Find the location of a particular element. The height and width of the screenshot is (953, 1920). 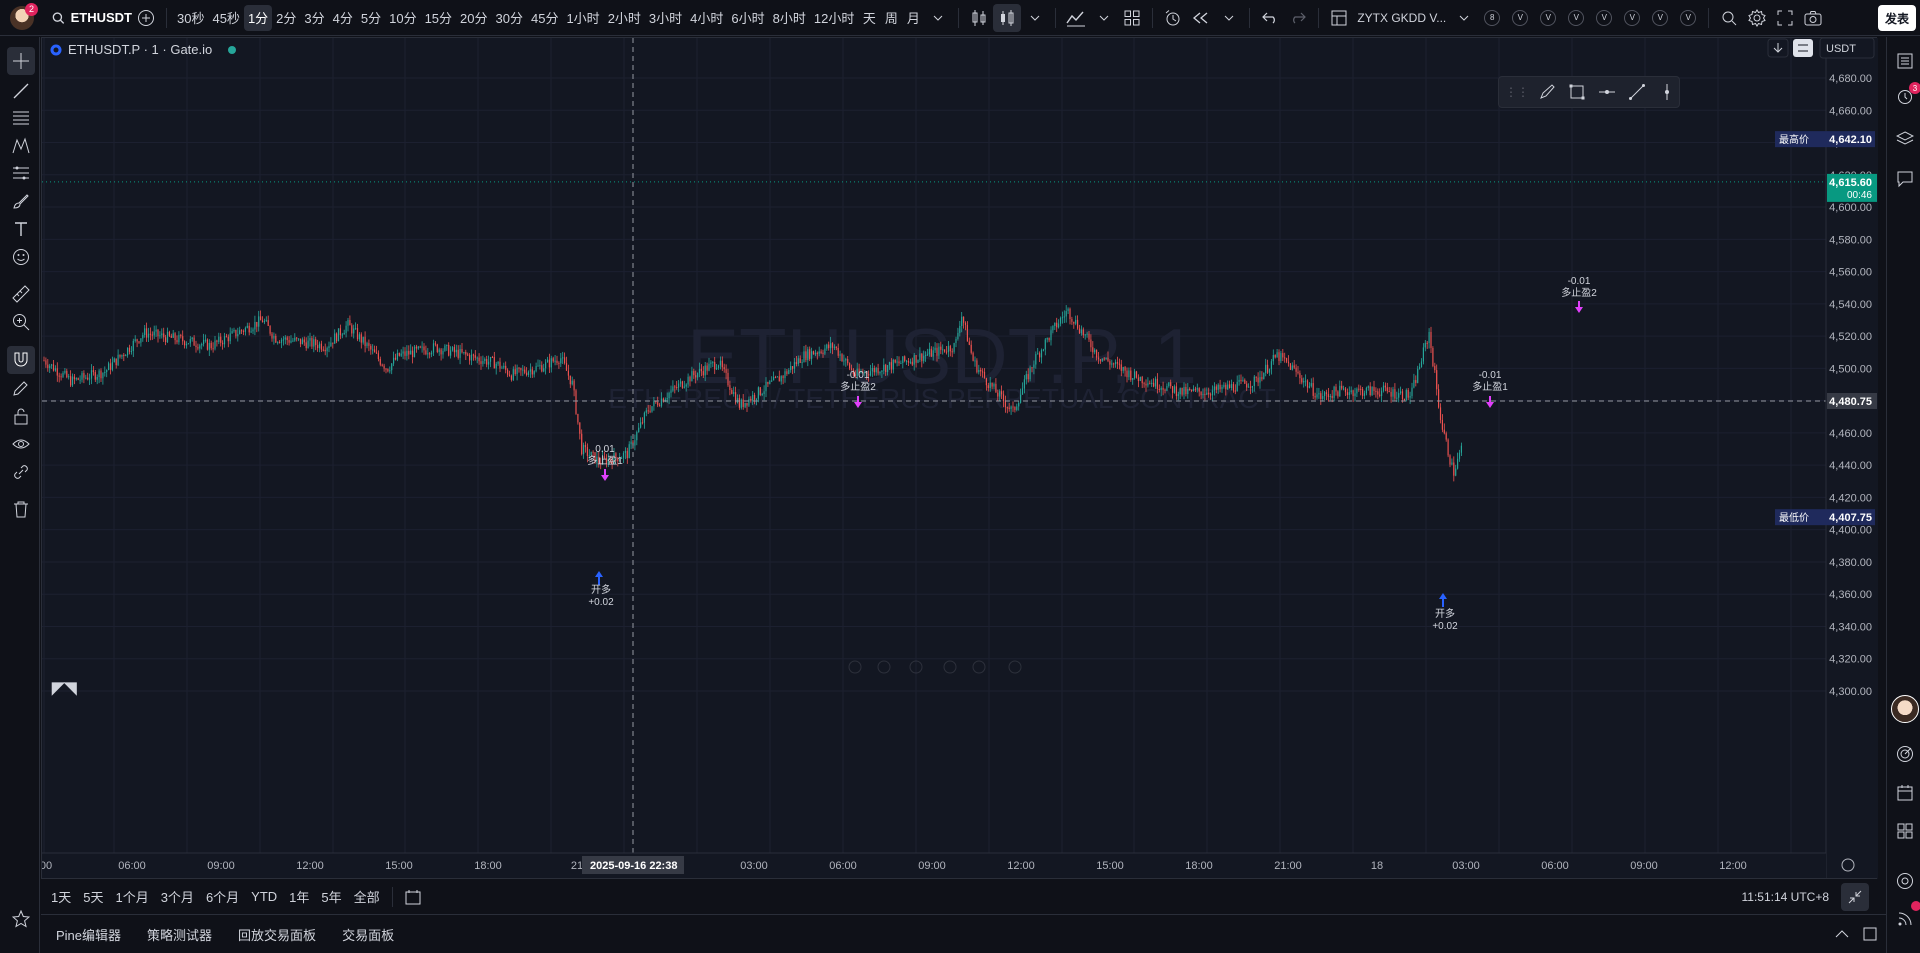

interval-button: 30分 is located at coordinates (509, 18).